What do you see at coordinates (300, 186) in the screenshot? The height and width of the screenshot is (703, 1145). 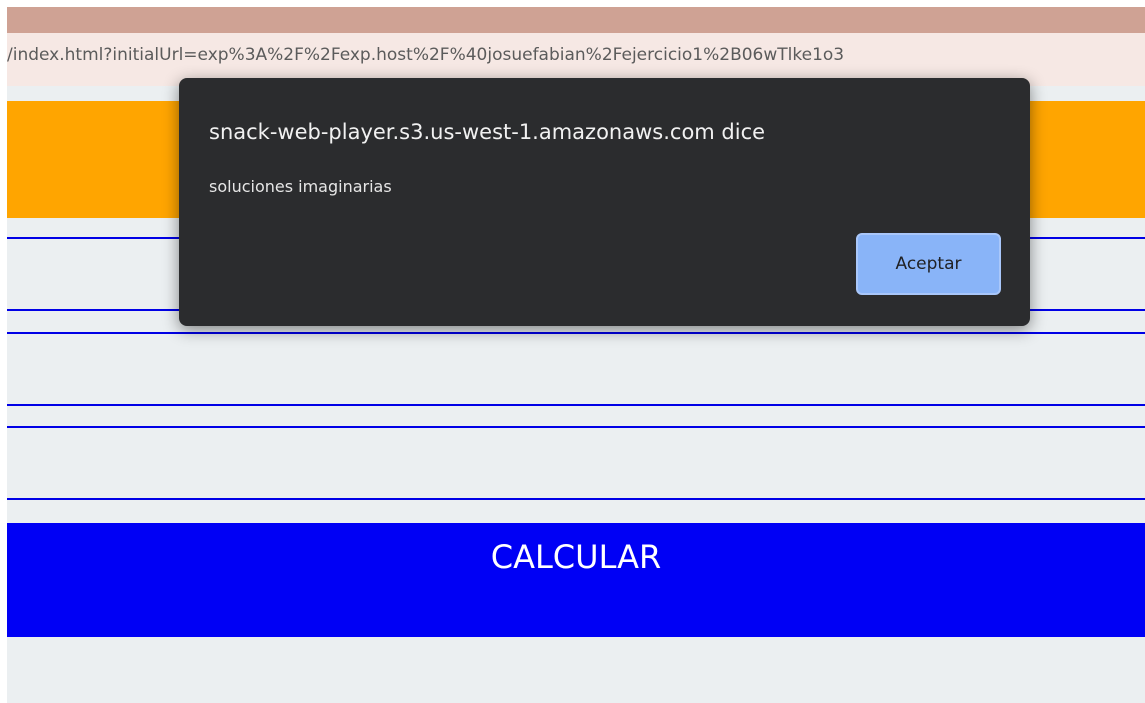 I see `dialog-message: soluciones imaginarias` at bounding box center [300, 186].